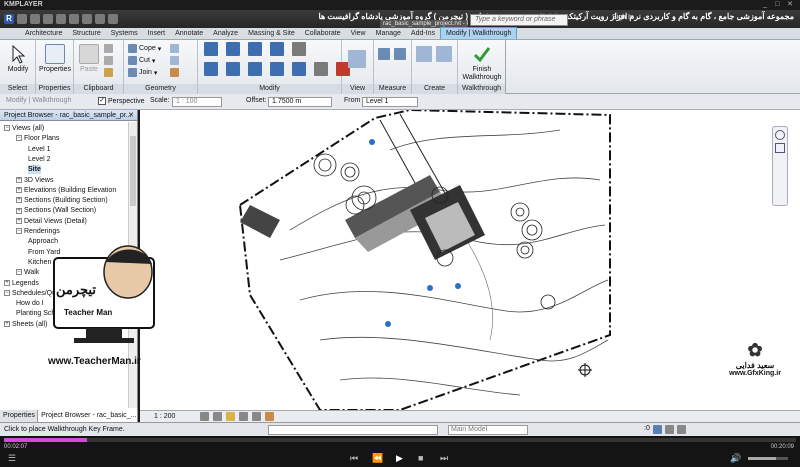 The image size is (800, 467). Describe the element at coordinates (27, 272) in the screenshot. I see `tree-node: − Walk` at that location.